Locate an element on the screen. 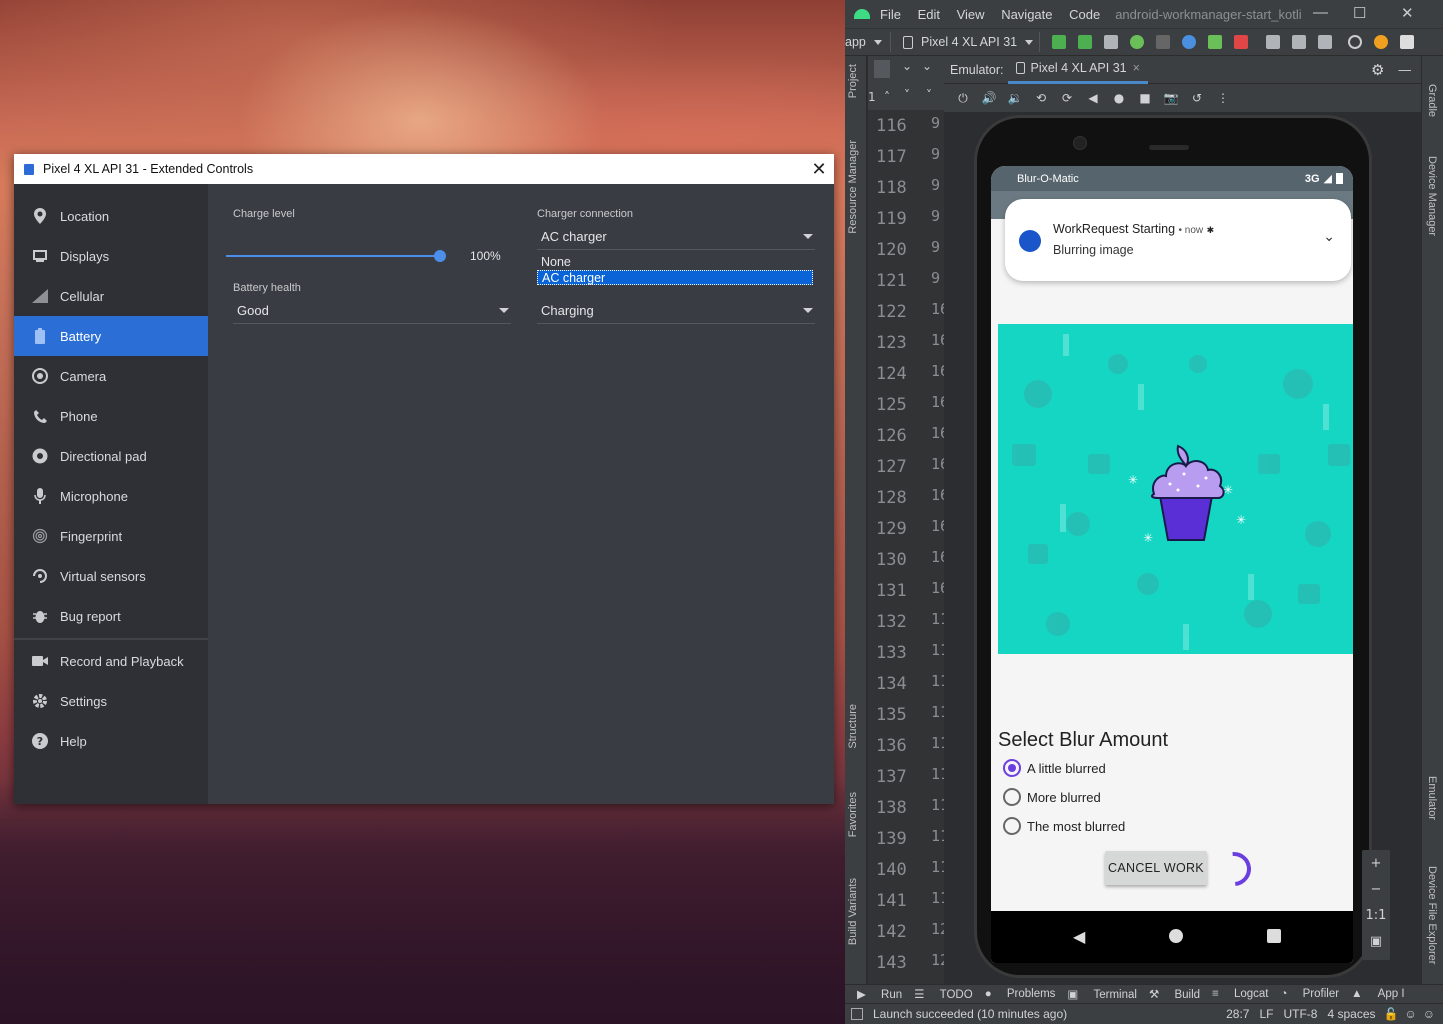 The height and width of the screenshot is (1024, 1443). tab-gradle: Gradle is located at coordinates (1432, 100).